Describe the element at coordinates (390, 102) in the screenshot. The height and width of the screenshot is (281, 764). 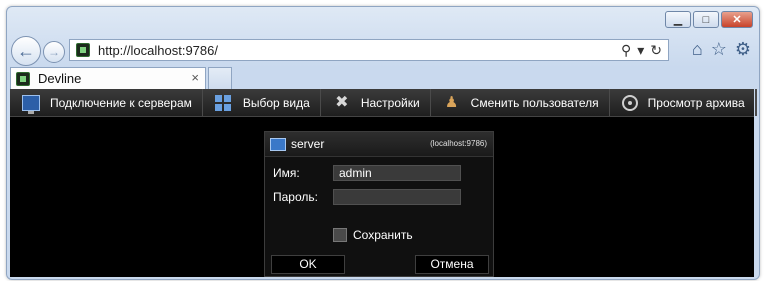
I see `toolbar-label: Настройки` at that location.